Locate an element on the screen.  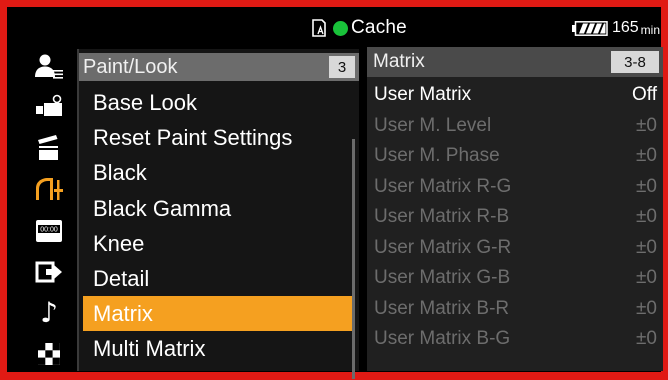
media-card-icon is located at coordinates (319, 28).